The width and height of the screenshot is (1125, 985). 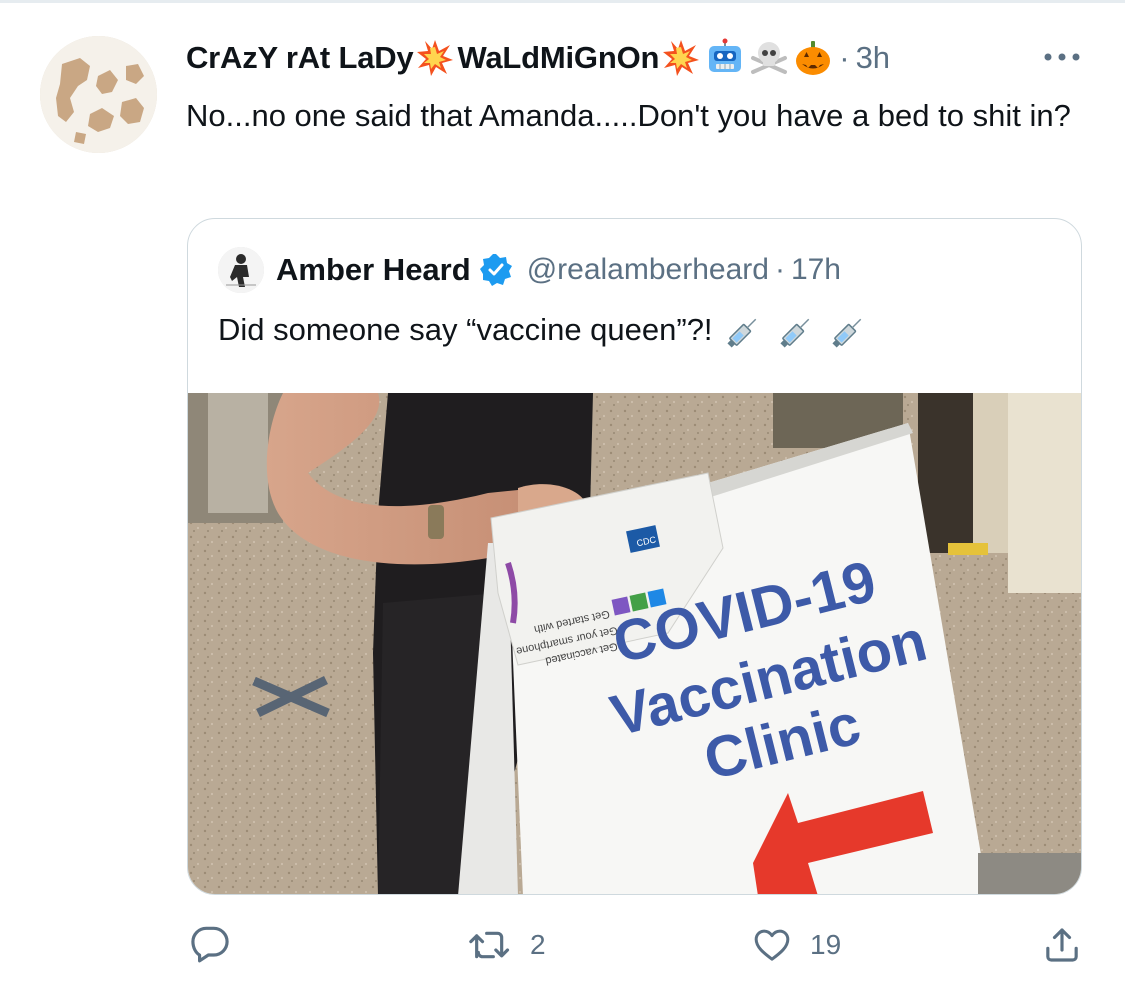 What do you see at coordinates (813, 58) in the screenshot?
I see `jack-o-lantern-emoji-icon` at bounding box center [813, 58].